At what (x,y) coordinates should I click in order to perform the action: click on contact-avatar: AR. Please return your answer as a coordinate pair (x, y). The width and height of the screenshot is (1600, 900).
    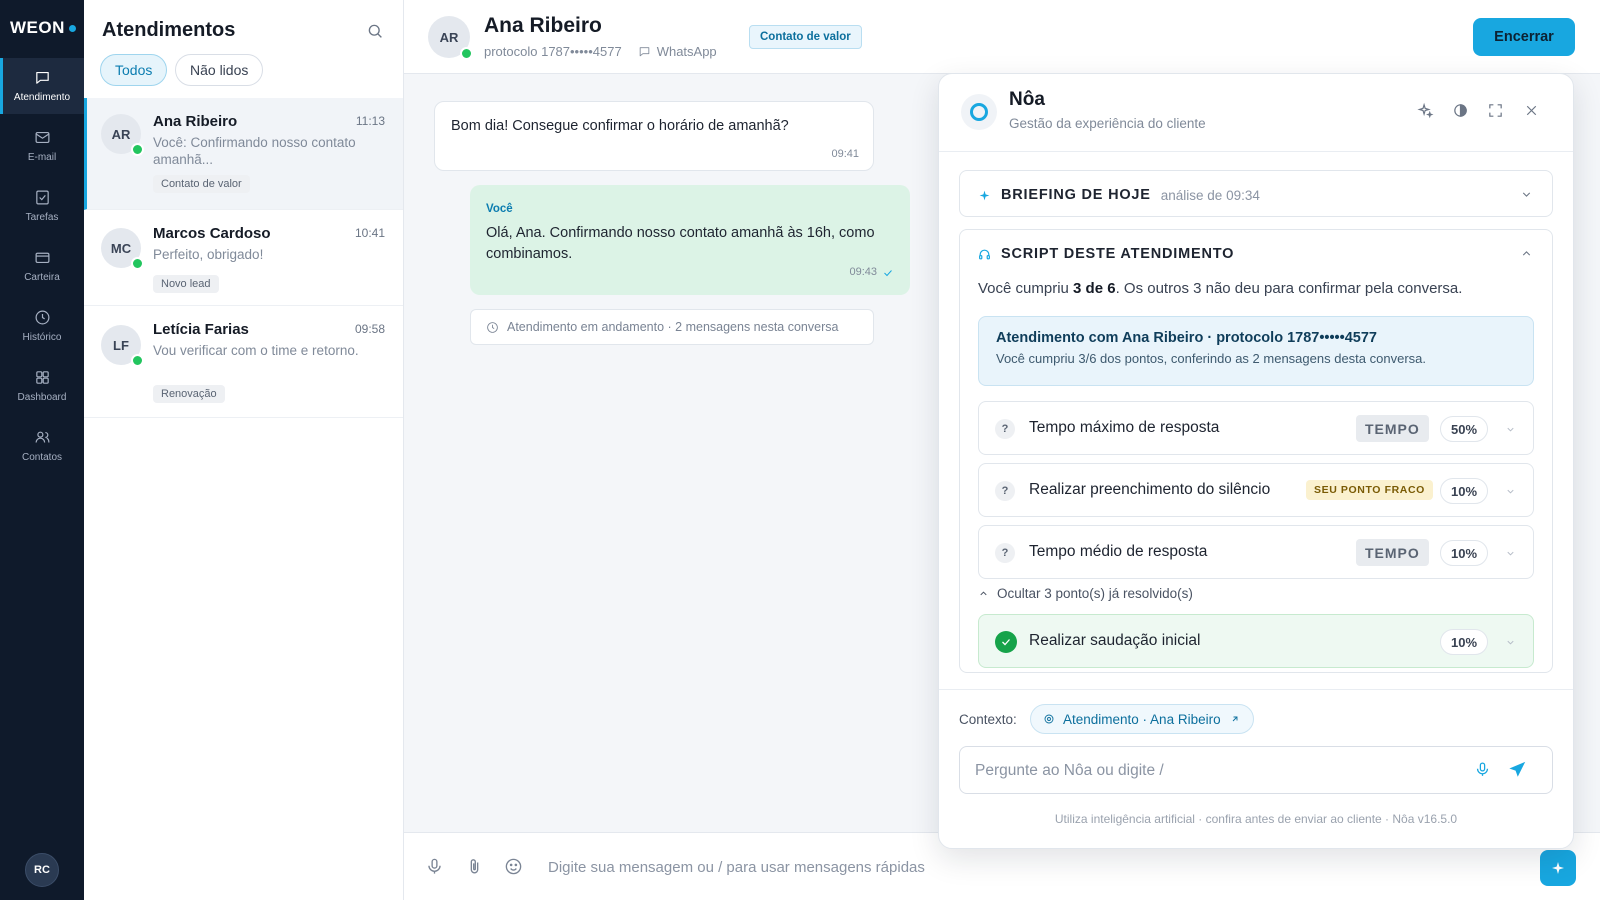
    Looking at the image, I should click on (450, 38).